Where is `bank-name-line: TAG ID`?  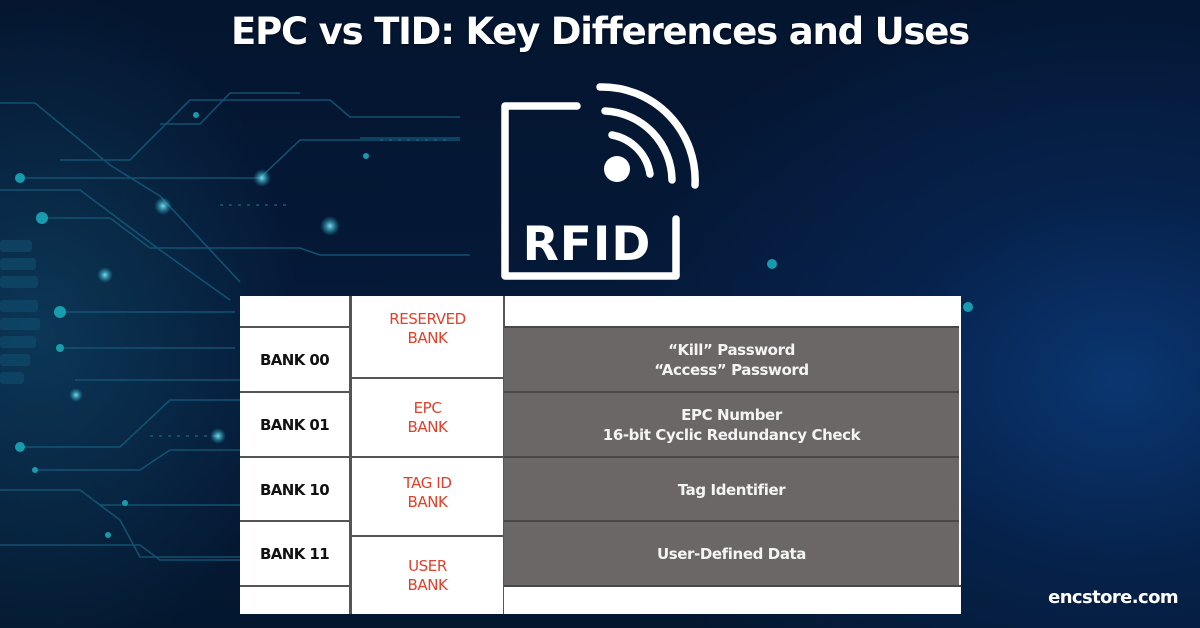 bank-name-line: TAG ID is located at coordinates (427, 483).